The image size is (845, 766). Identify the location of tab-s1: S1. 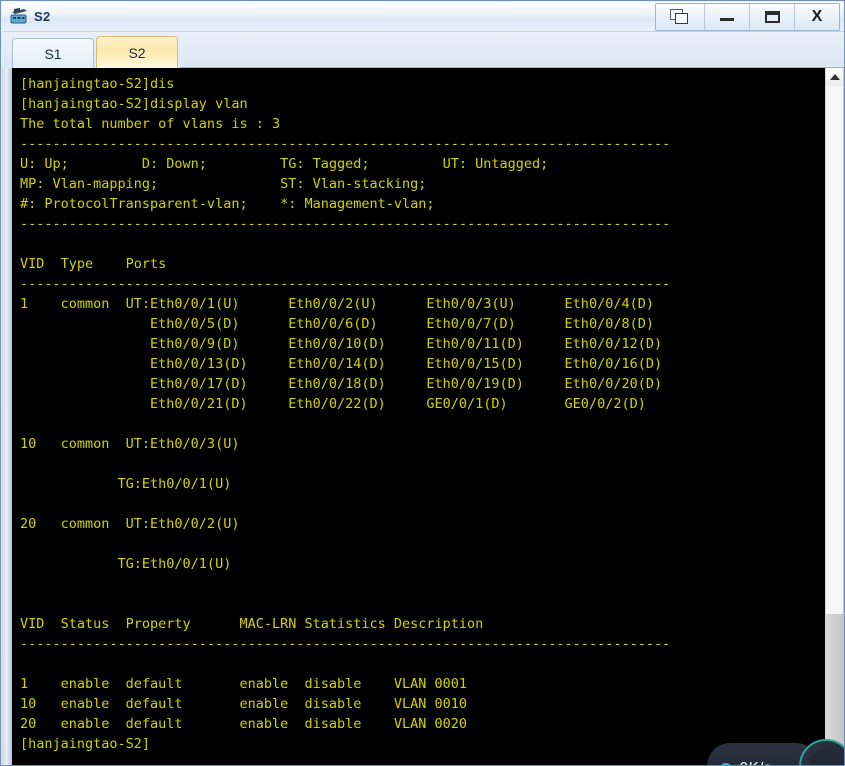
(53, 53).